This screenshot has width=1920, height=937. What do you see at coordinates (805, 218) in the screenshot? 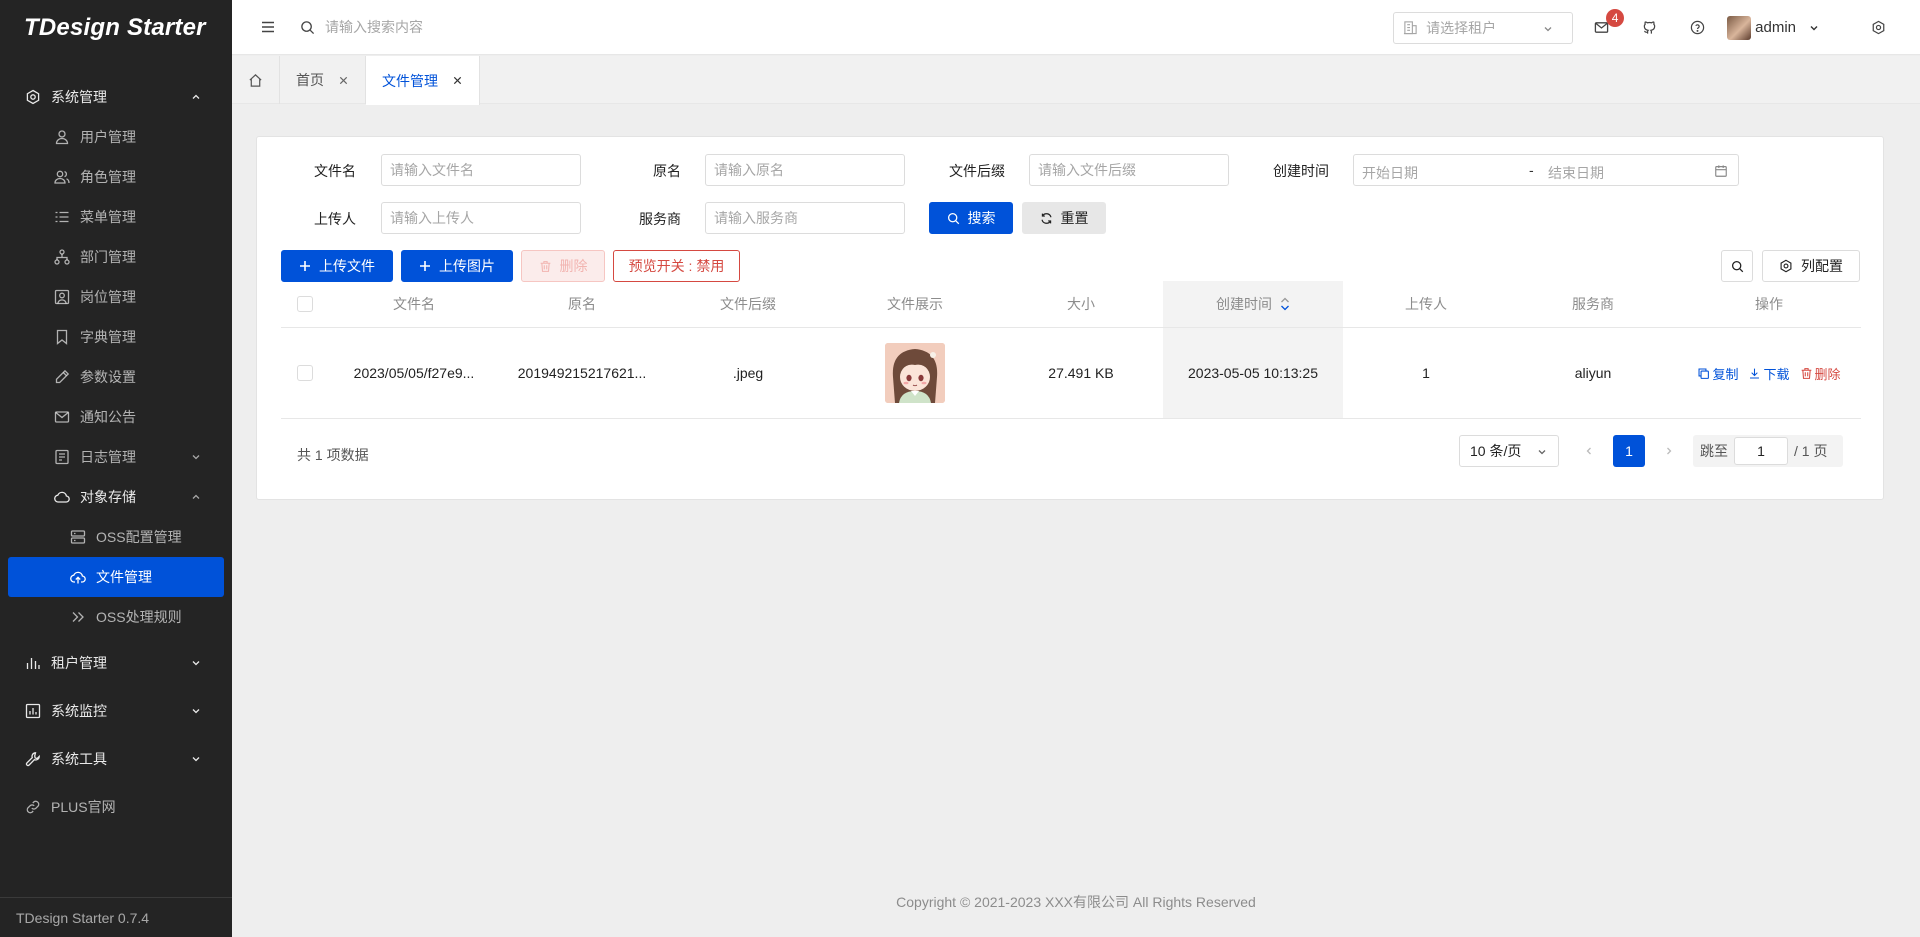
I see `provider-input` at bounding box center [805, 218].